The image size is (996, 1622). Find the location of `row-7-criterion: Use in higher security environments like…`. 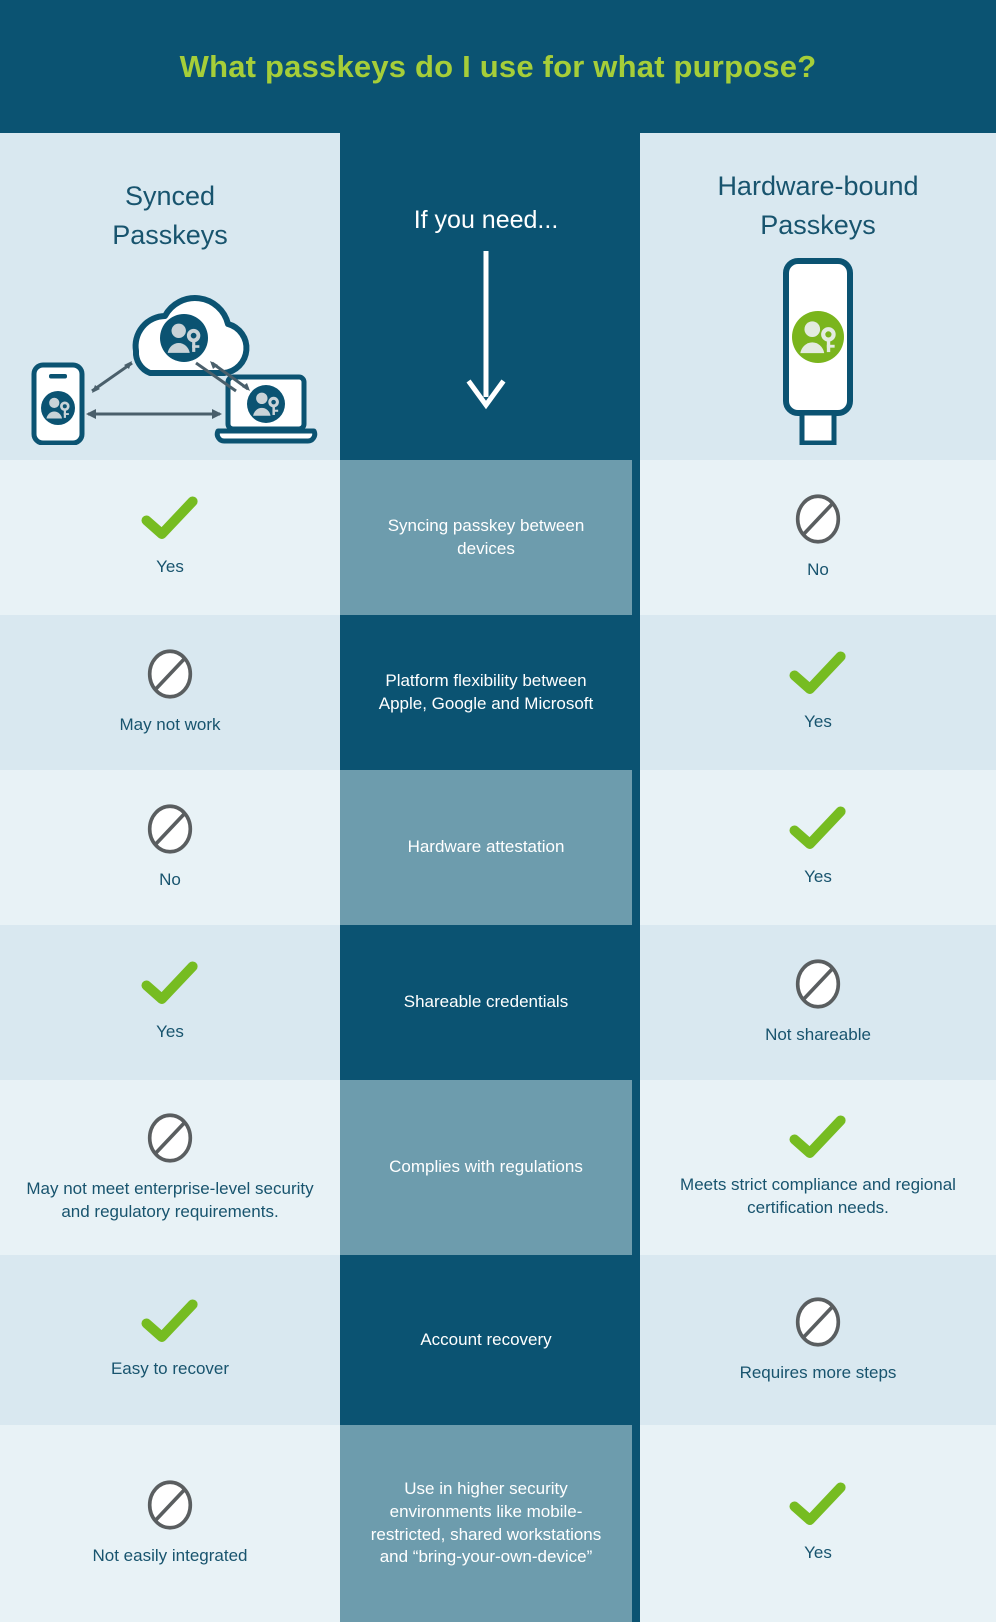

row-7-criterion: Use in higher security environments like… is located at coordinates (486, 1522).